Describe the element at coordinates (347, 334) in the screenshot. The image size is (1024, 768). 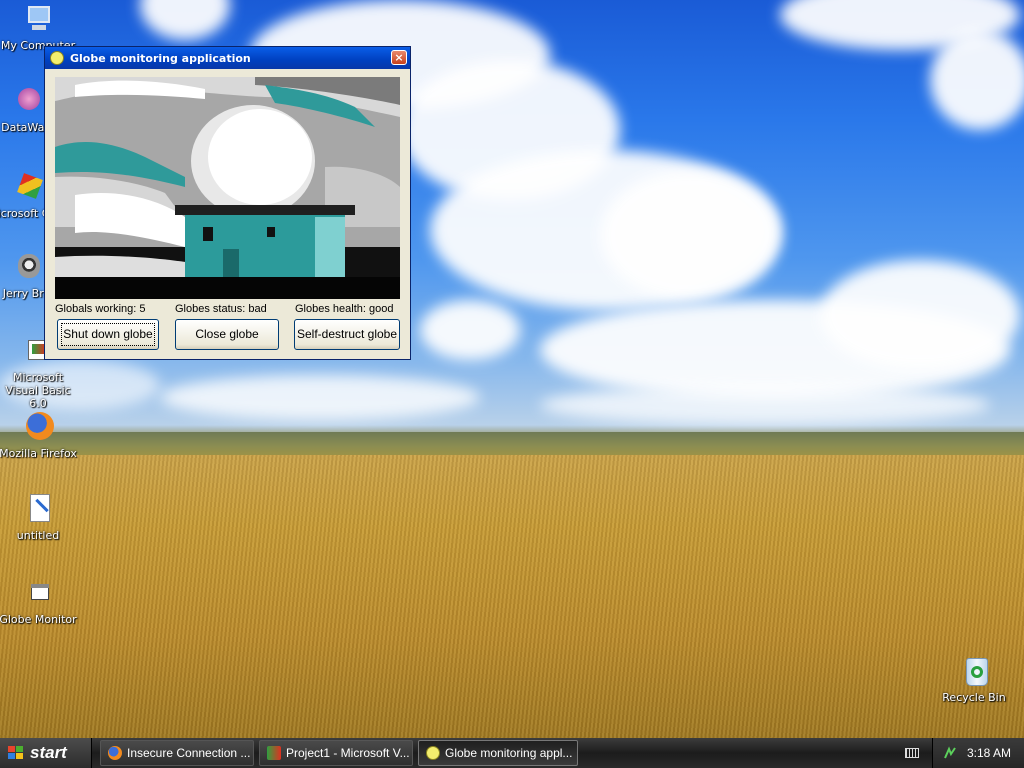
I see `self-destruct-globe-button: Self-destruct globe` at that location.